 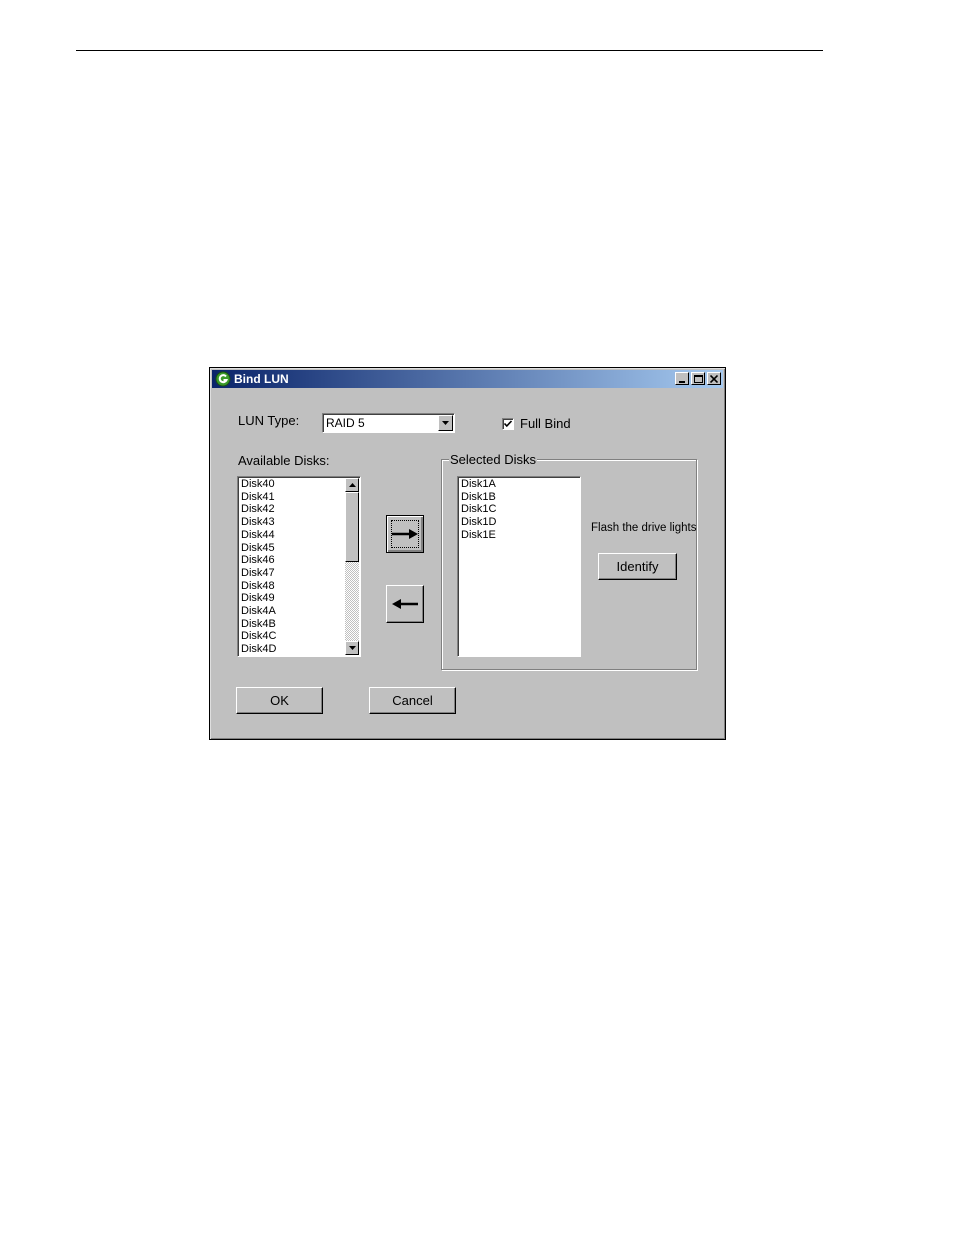 I want to click on minimize-button, so click(x=682, y=378).